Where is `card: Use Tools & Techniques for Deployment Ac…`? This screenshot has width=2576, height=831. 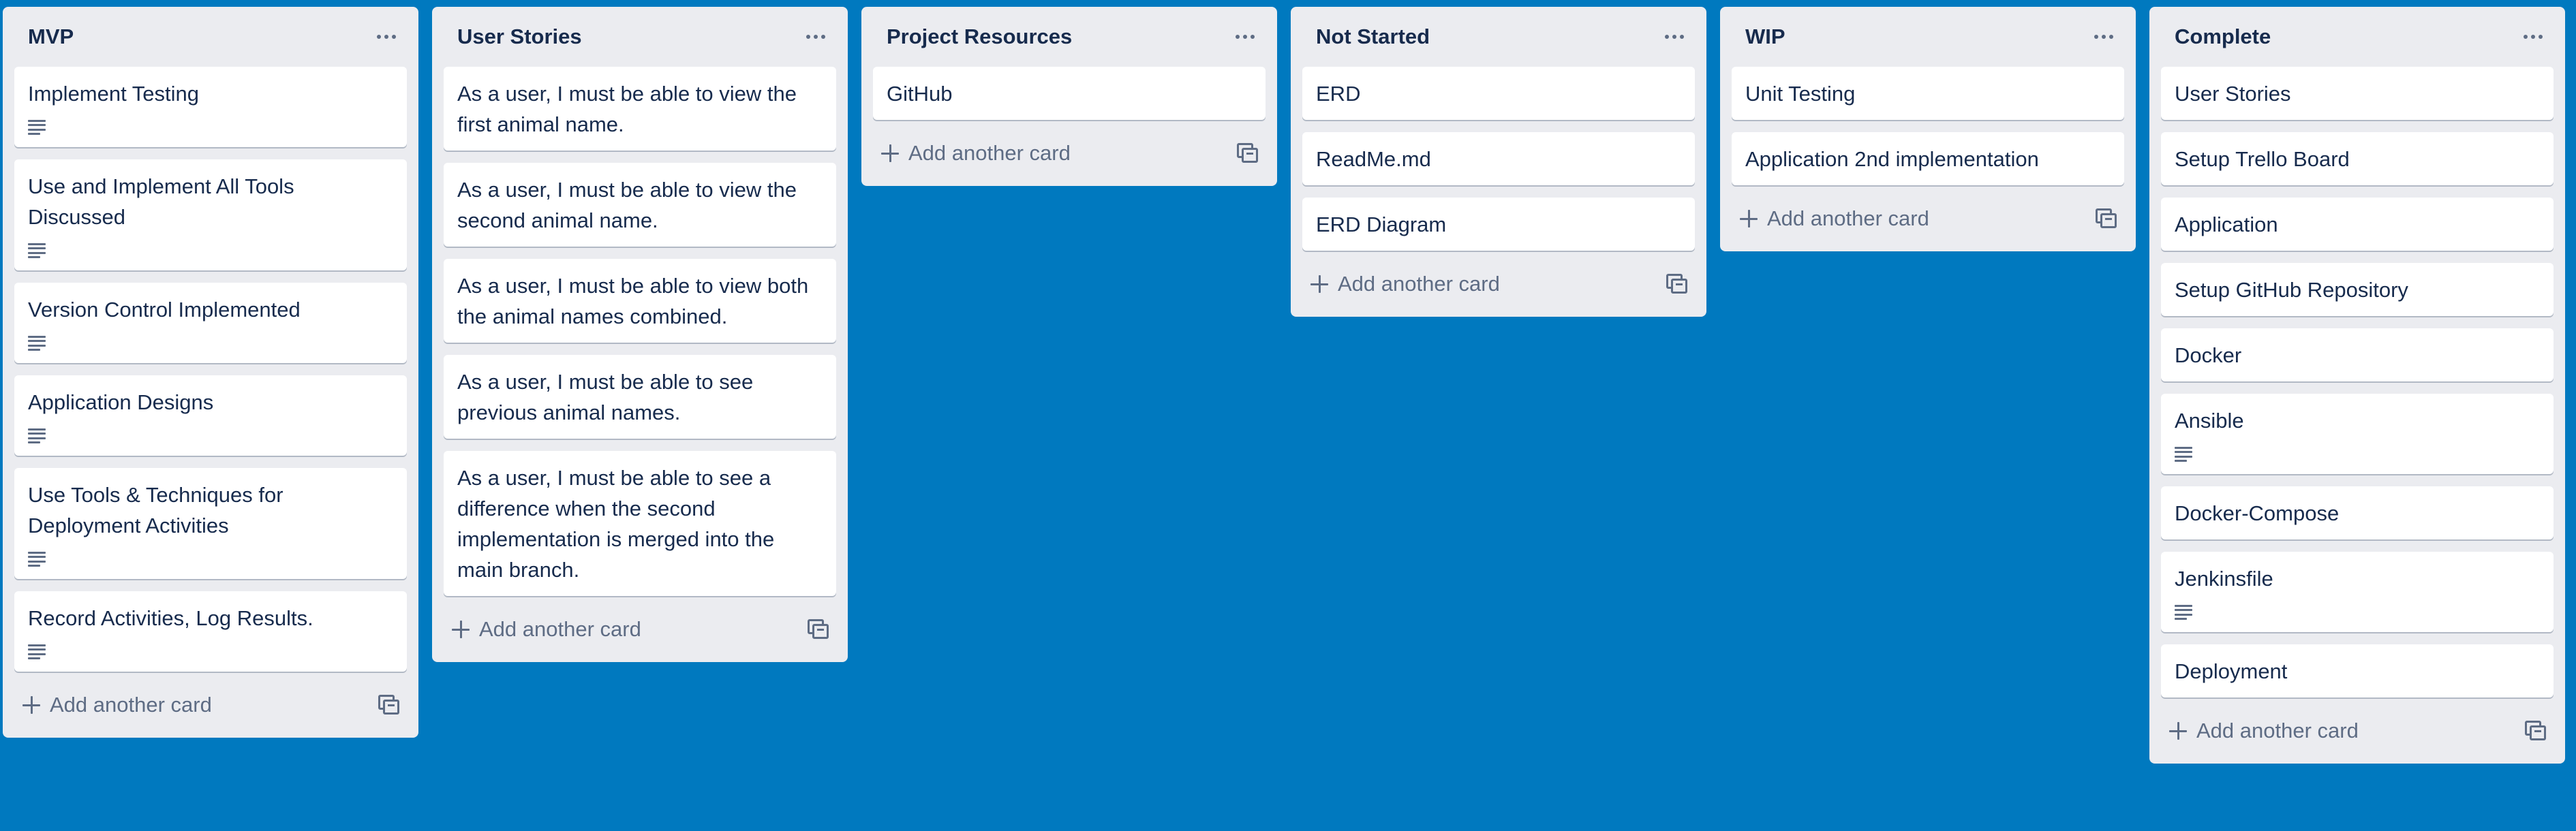
card: Use Tools & Techniques for Deployment Ac… is located at coordinates (211, 523).